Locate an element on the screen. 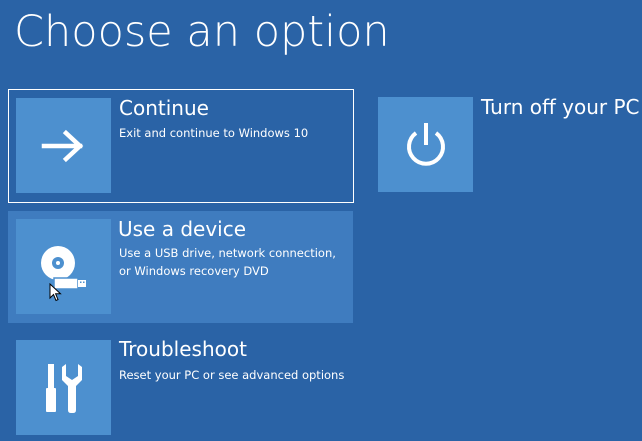 Image resolution: width=642 pixels, height=441 pixels. turn-off-tile is located at coordinates (425, 144).